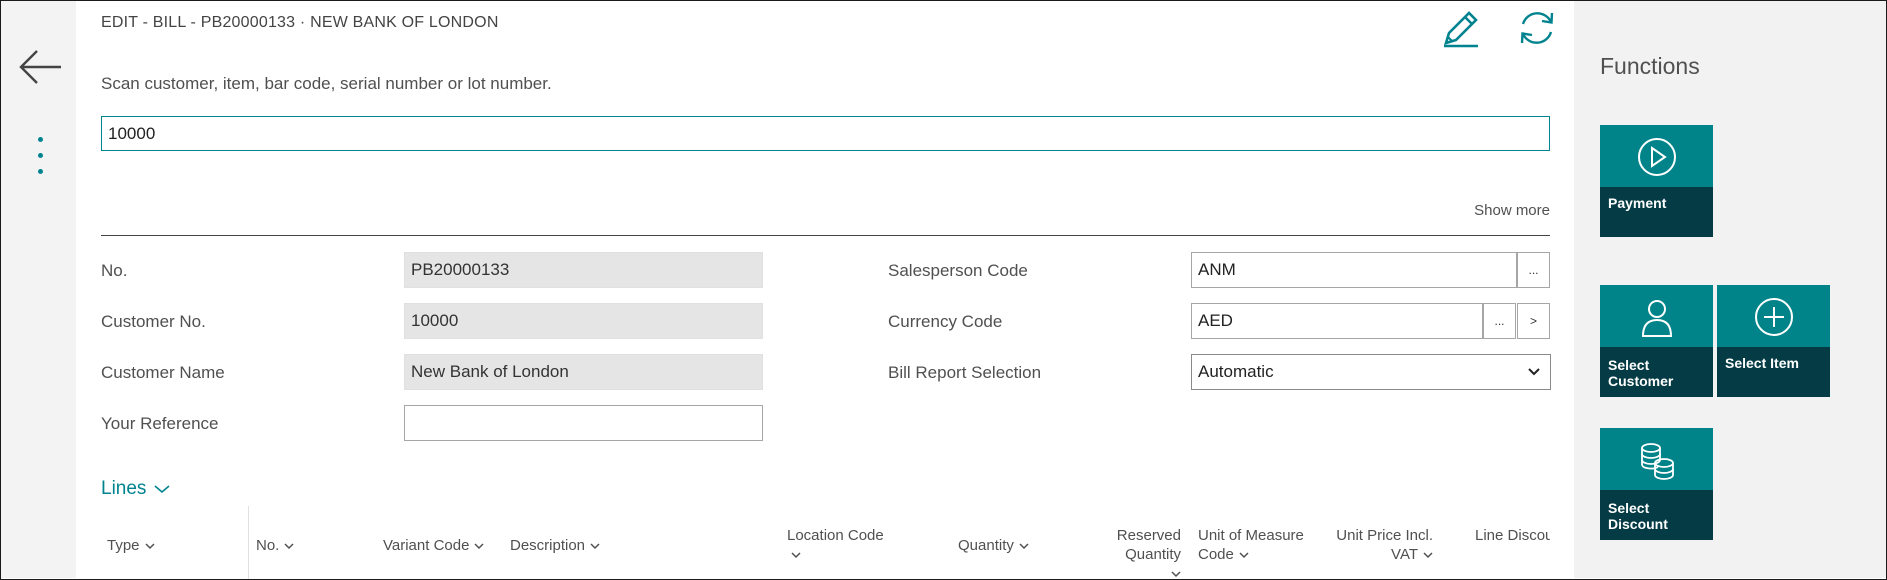  I want to click on select-customer-tile: Select Customer, so click(1656, 341).